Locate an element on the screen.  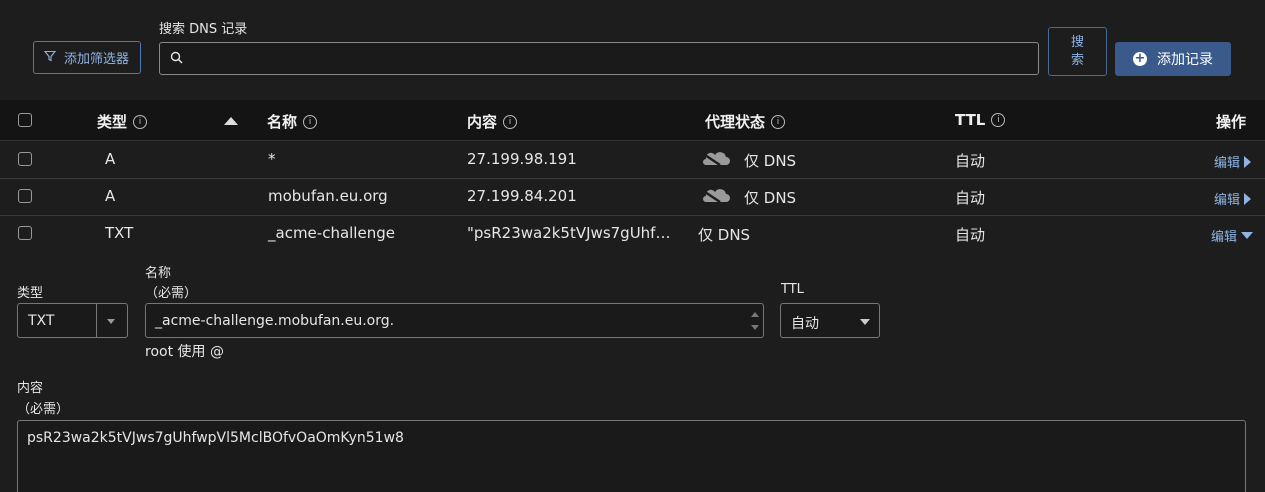
name-hint: root 使用 @ is located at coordinates (184, 352).